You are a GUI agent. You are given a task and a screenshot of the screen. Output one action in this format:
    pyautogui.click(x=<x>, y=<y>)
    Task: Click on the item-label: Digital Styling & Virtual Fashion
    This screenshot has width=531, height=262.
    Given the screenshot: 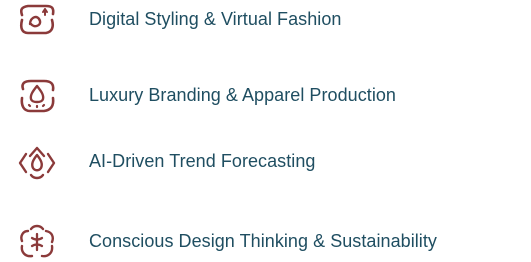 What is the action you would take?
    pyautogui.click(x=215, y=19)
    